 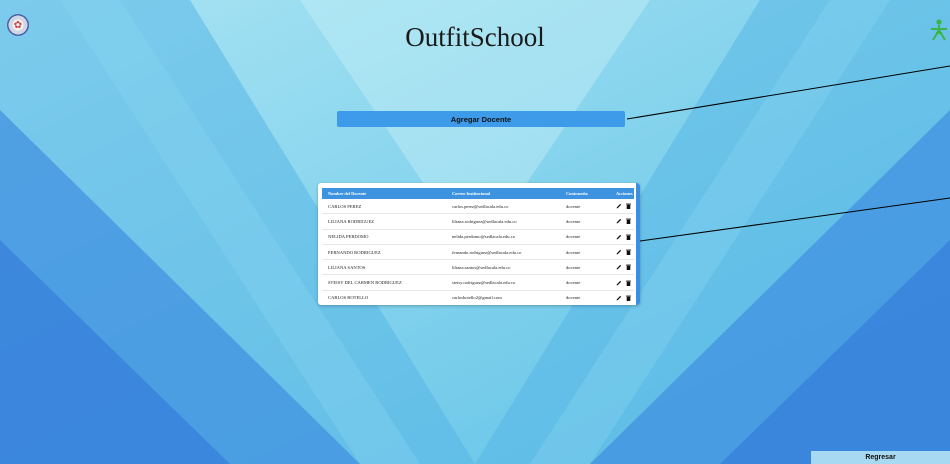 I want to click on return-button: Regresar, so click(x=880, y=457).